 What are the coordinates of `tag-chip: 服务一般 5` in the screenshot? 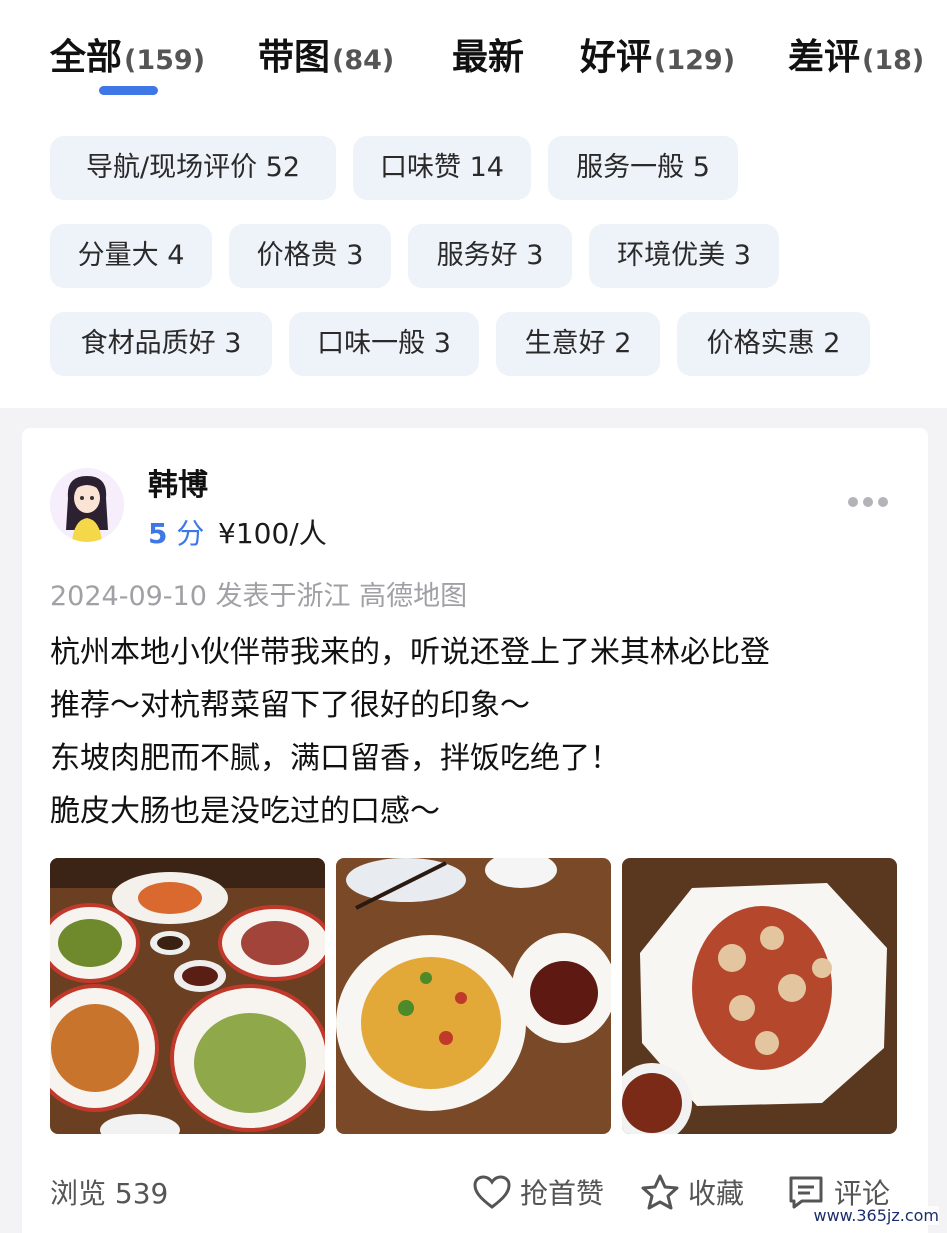 It's located at (643, 168).